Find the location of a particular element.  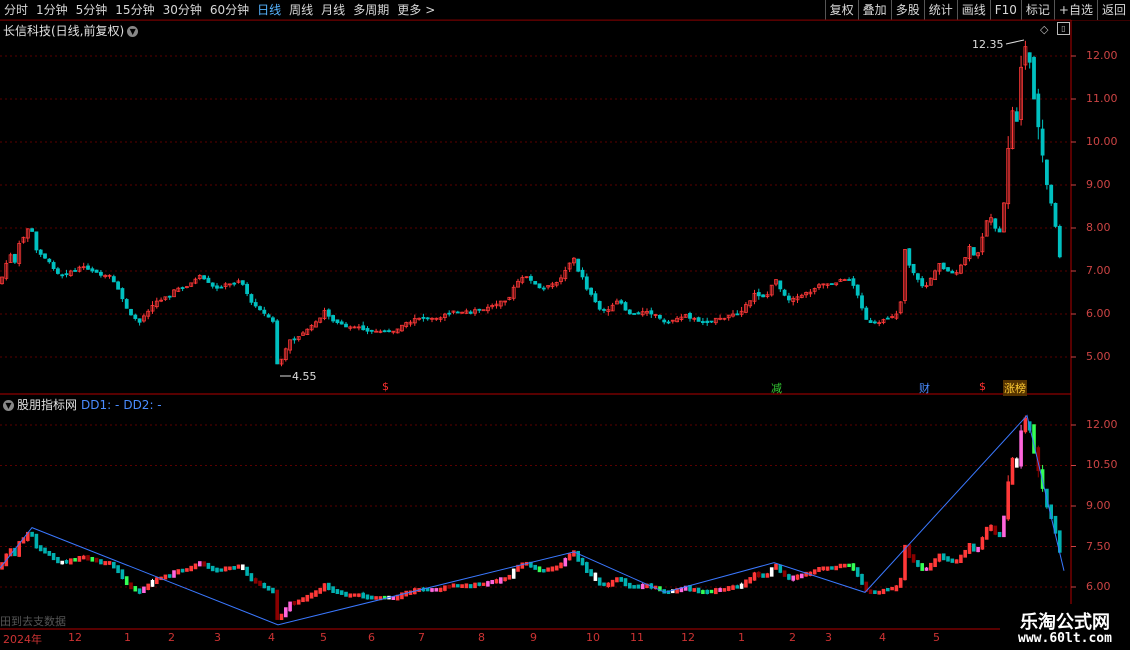

period-tab: 月线 is located at coordinates (333, 10).